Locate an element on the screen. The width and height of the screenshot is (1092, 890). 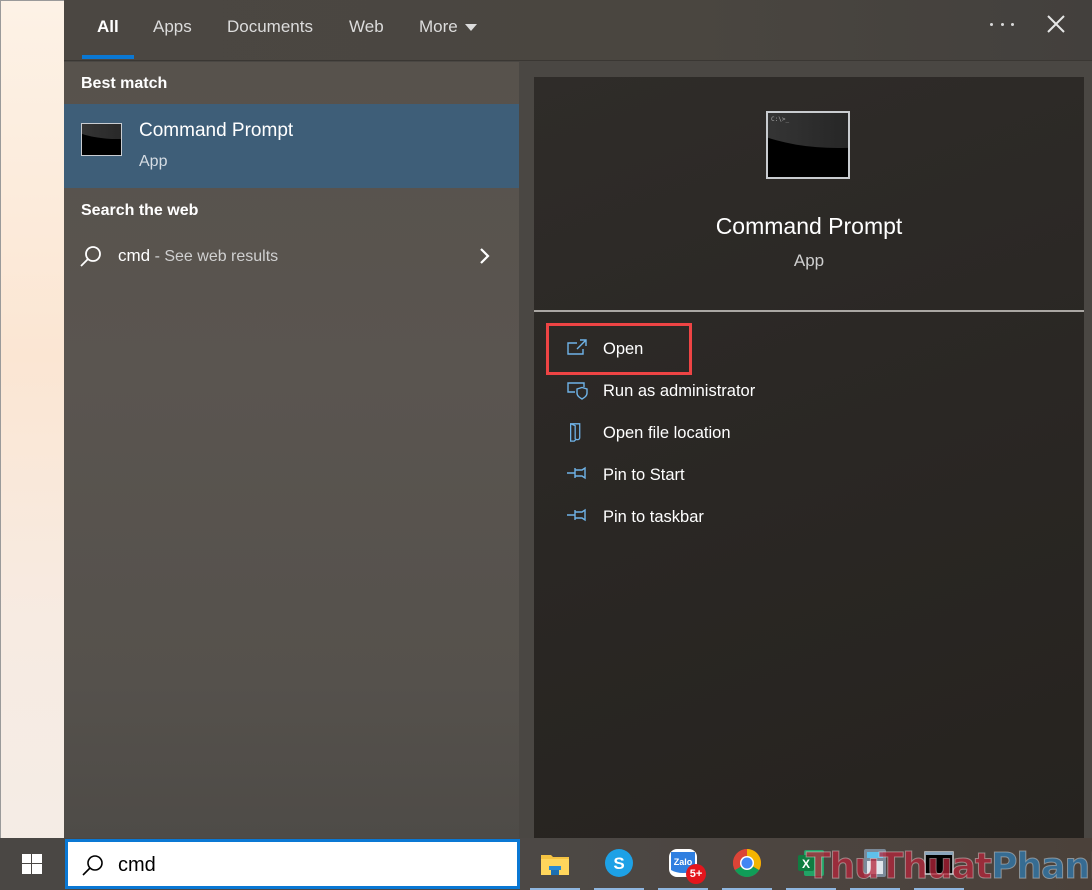
action-run-as-administrator-label: Run as administrator is located at coordinates (679, 391).